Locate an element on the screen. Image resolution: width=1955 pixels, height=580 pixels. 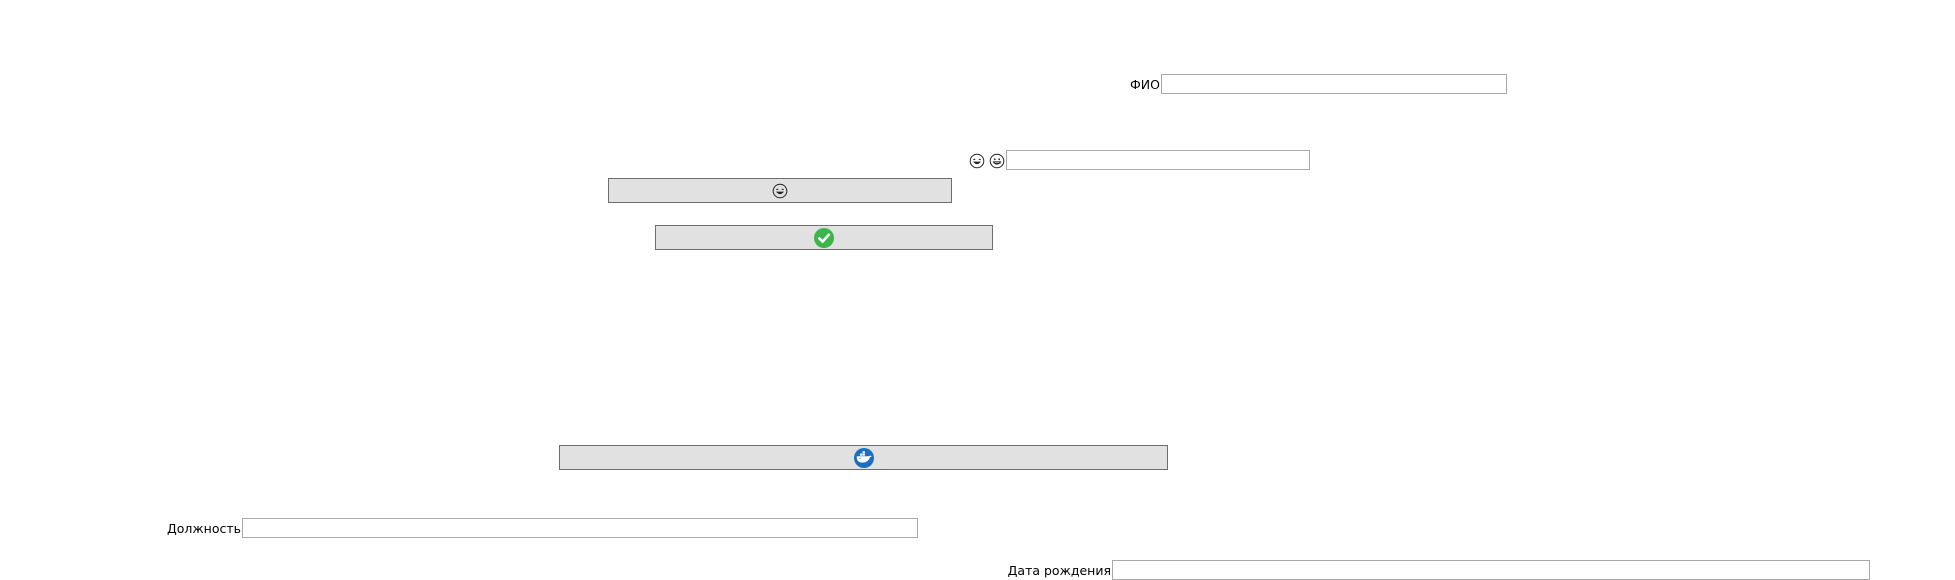
confirm-button is located at coordinates (824, 237).